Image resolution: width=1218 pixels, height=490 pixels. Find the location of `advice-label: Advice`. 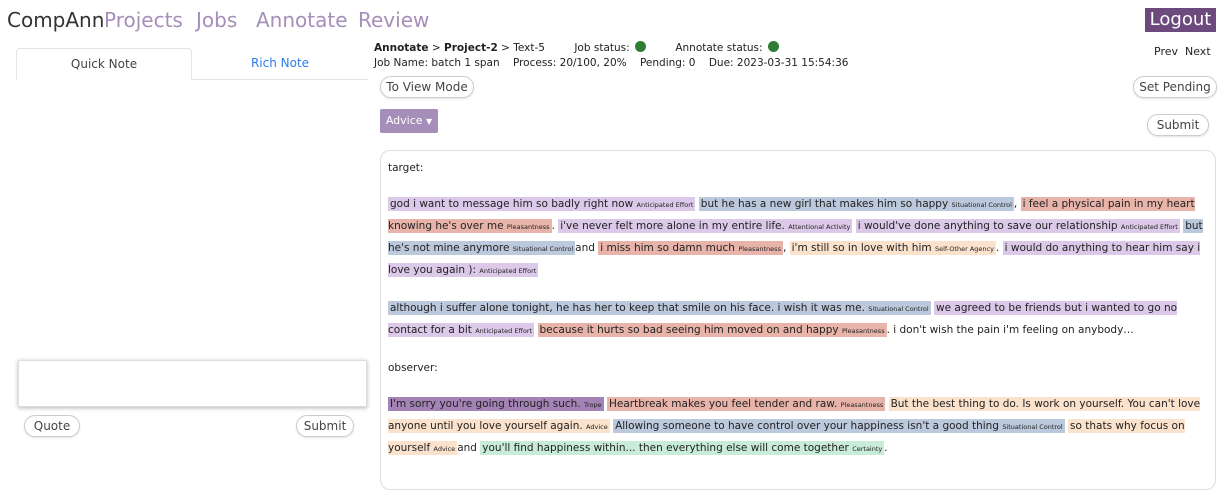

advice-label: Advice is located at coordinates (404, 120).